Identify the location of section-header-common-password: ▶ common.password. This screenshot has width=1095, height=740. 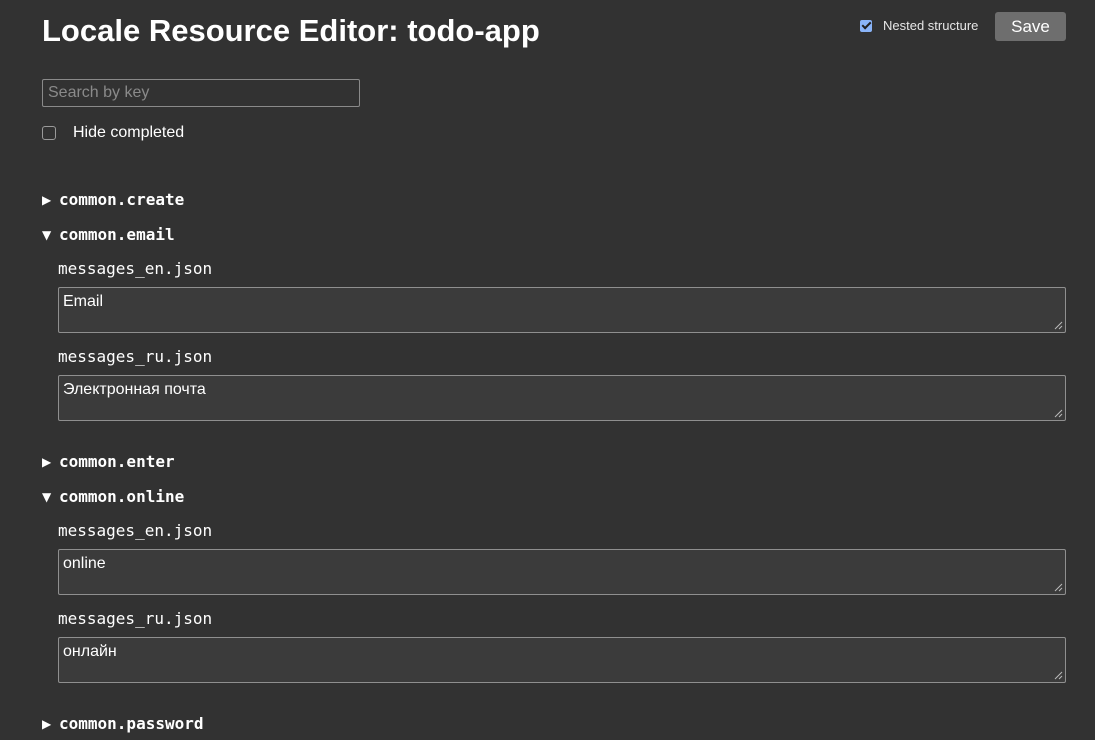
(123, 723).